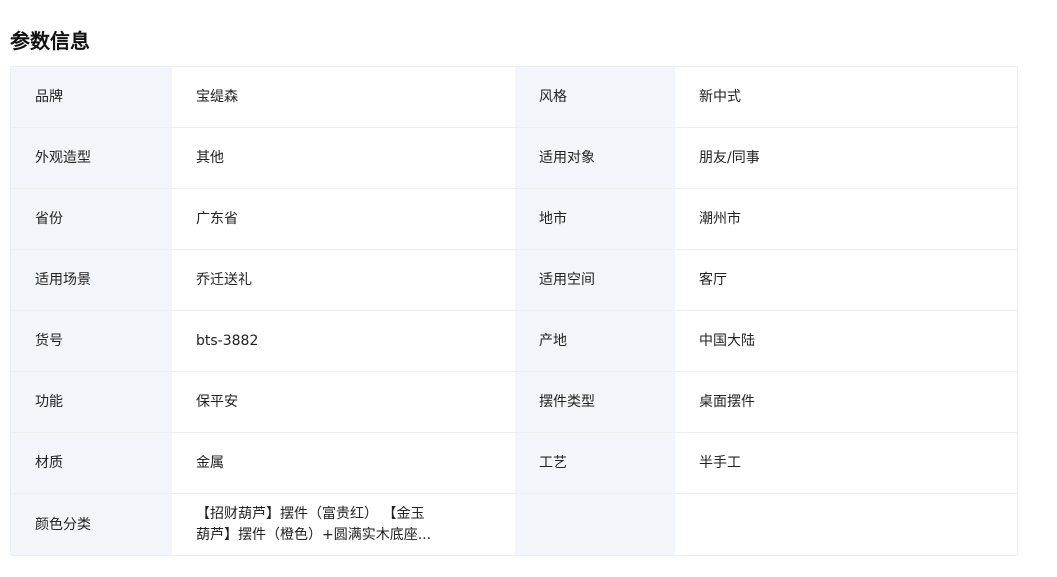  What do you see at coordinates (50, 41) in the screenshot?
I see `section-title: 参数信息` at bounding box center [50, 41].